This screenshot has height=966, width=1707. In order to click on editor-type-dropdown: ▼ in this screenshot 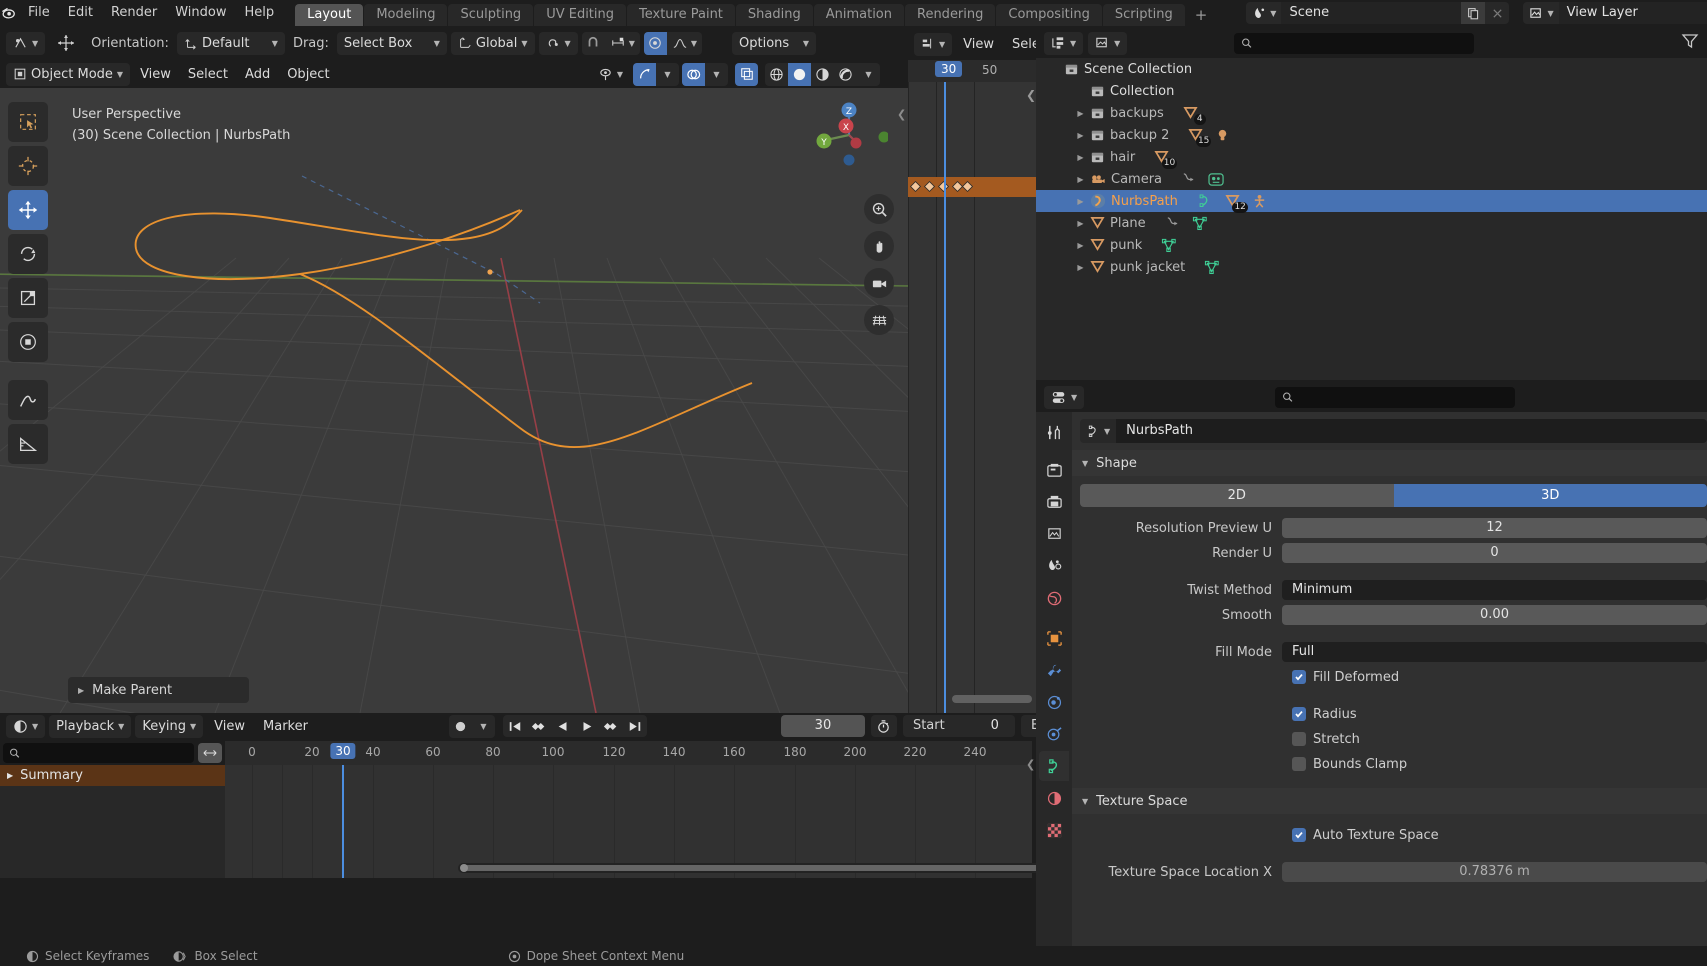, I will do `click(26, 43)`.